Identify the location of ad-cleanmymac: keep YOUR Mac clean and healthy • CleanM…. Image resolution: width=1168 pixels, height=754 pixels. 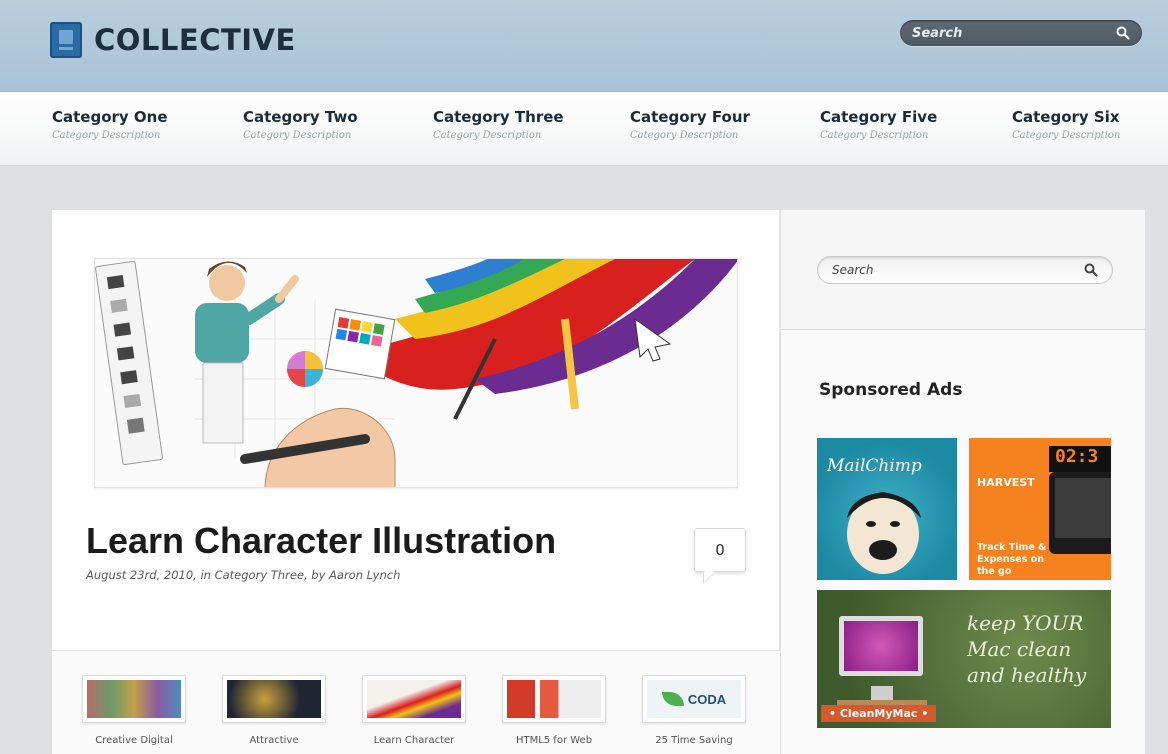
(964, 659).